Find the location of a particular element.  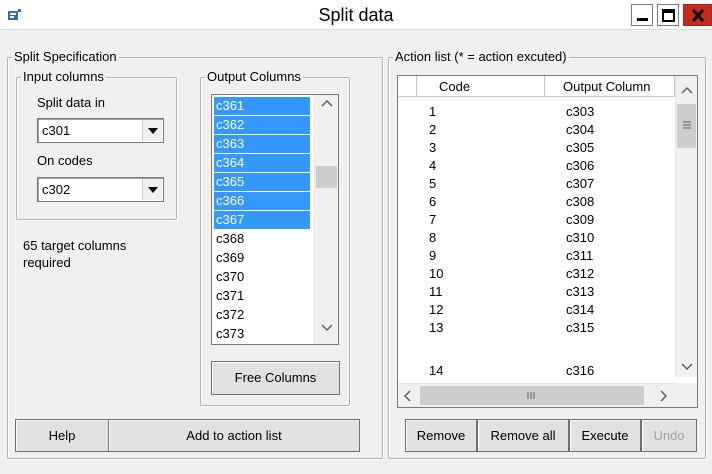

list-item: c361 is located at coordinates (262, 106).